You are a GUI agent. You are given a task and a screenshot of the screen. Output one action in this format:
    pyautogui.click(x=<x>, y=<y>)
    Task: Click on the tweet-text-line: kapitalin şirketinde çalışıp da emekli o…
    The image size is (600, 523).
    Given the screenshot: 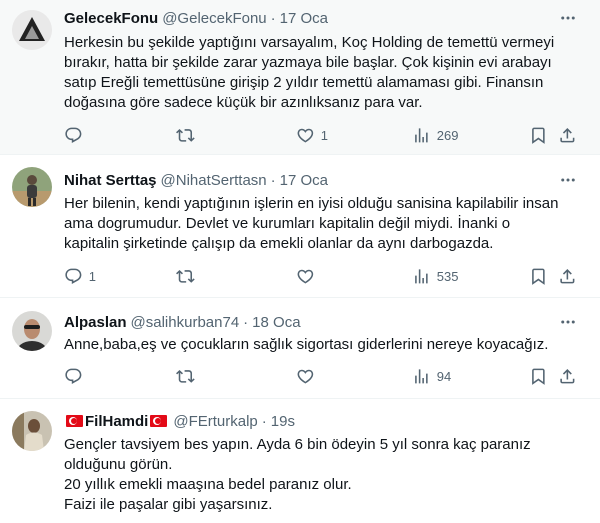 What is the action you would take?
    pyautogui.click(x=279, y=243)
    